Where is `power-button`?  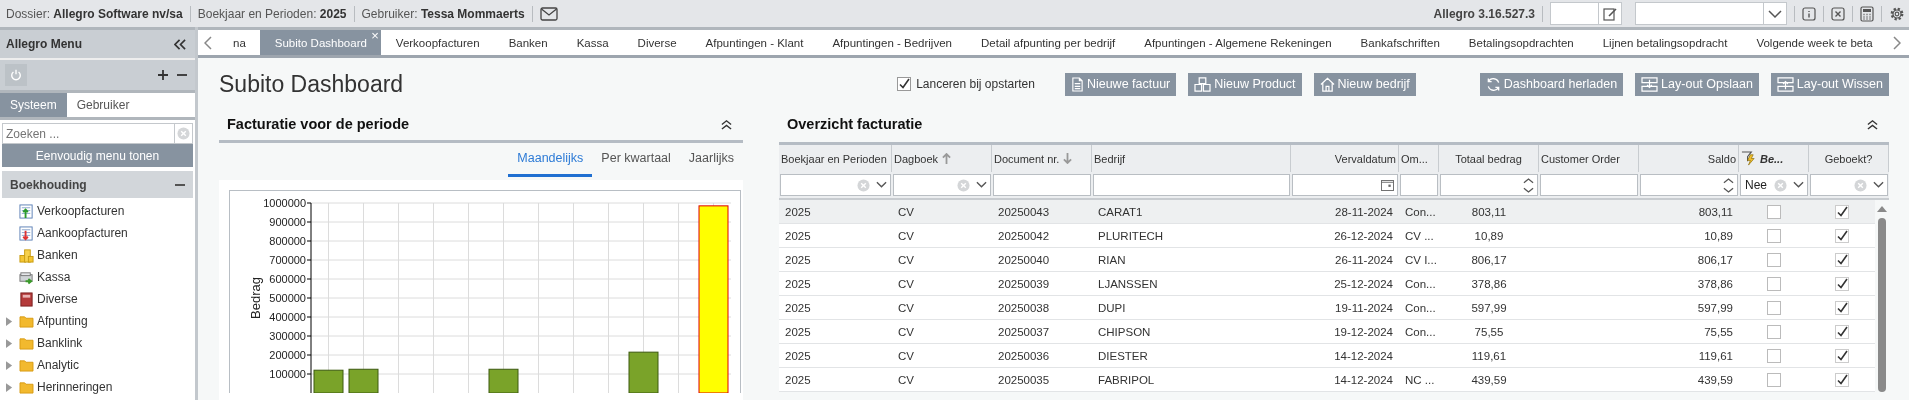 power-button is located at coordinates (16, 75).